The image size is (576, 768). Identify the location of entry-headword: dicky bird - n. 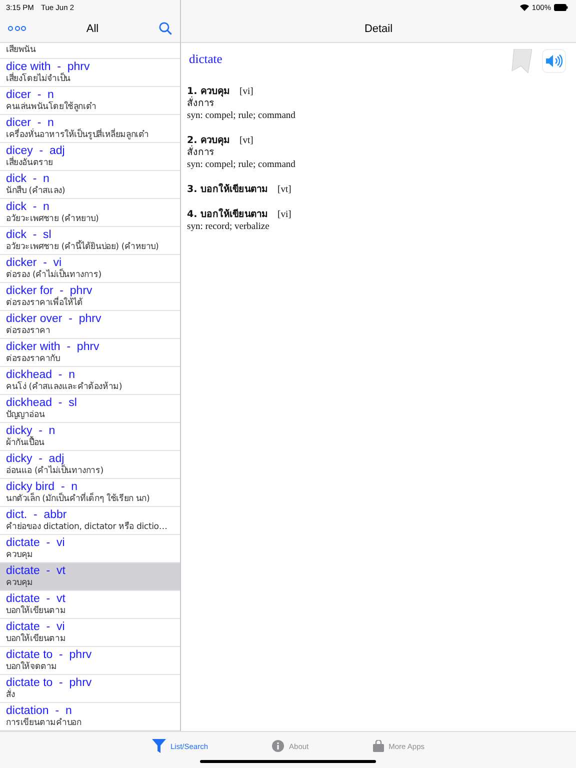
(42, 486).